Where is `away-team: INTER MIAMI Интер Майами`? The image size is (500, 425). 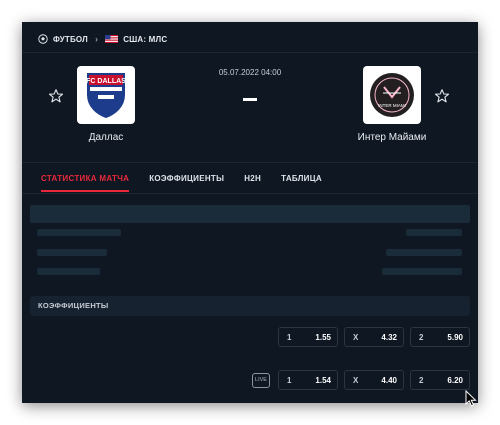 away-team: INTER MIAMI Интер Майами is located at coordinates (392, 104).